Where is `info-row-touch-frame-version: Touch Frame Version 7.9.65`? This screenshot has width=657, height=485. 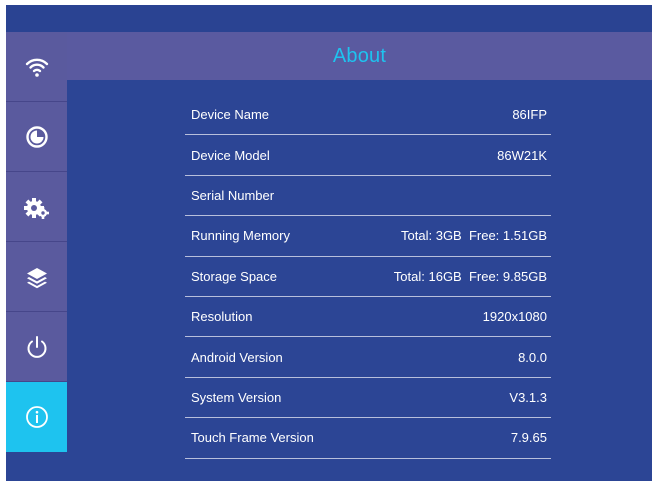
info-row-touch-frame-version: Touch Frame Version 7.9.65 is located at coordinates (368, 438).